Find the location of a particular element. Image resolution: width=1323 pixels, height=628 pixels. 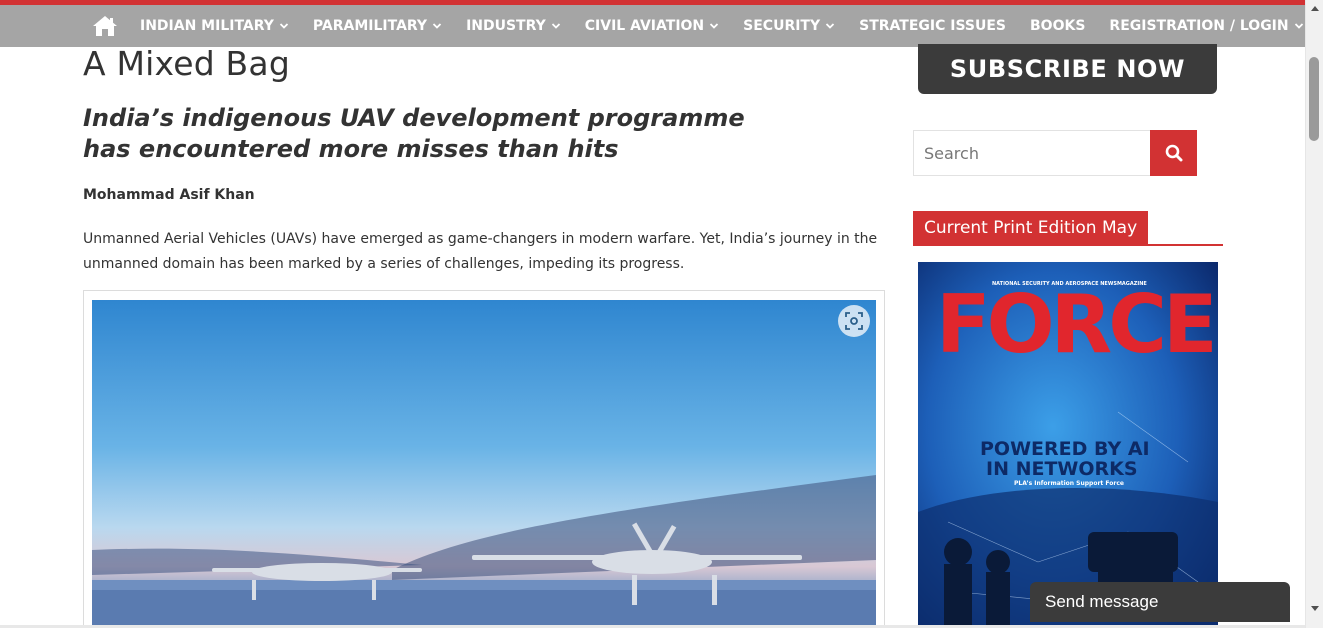

nav-item-label: CIVIL AVIATION is located at coordinates (644, 26).